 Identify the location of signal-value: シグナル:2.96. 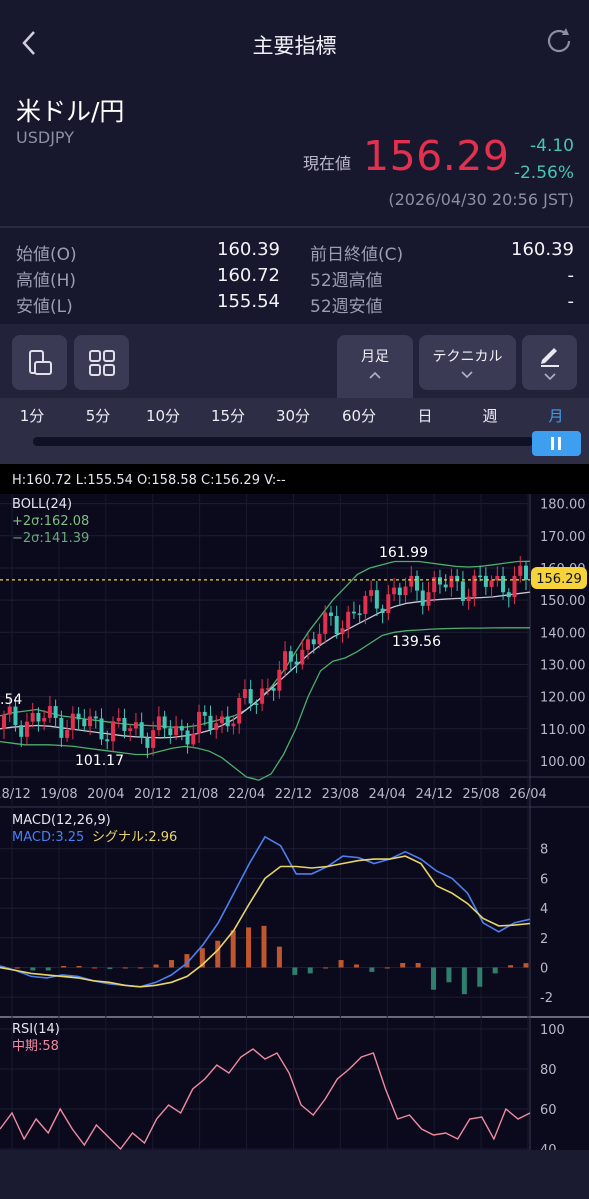
(134, 837).